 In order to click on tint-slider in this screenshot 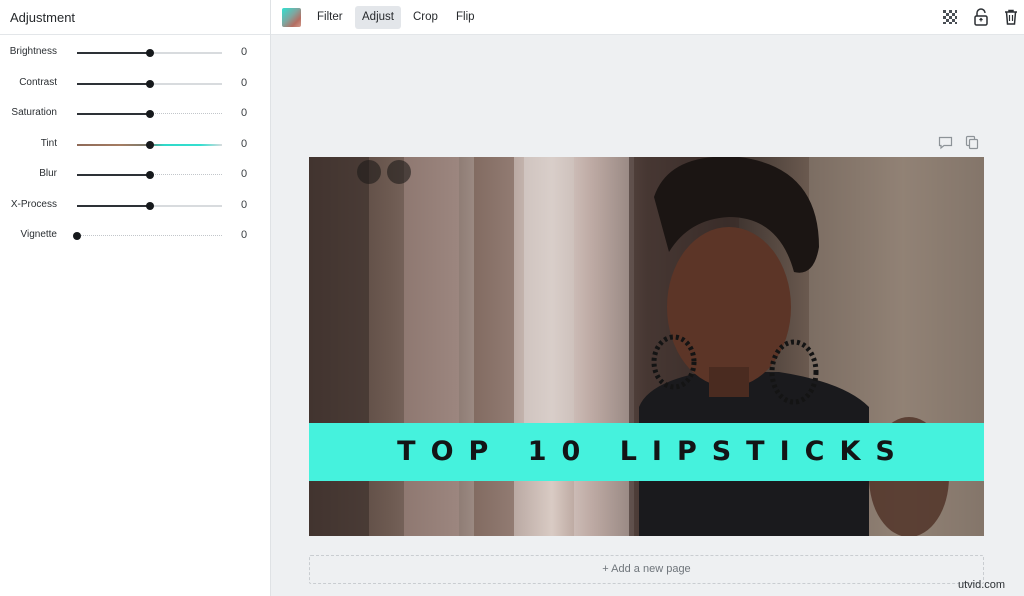, I will do `click(149, 145)`.